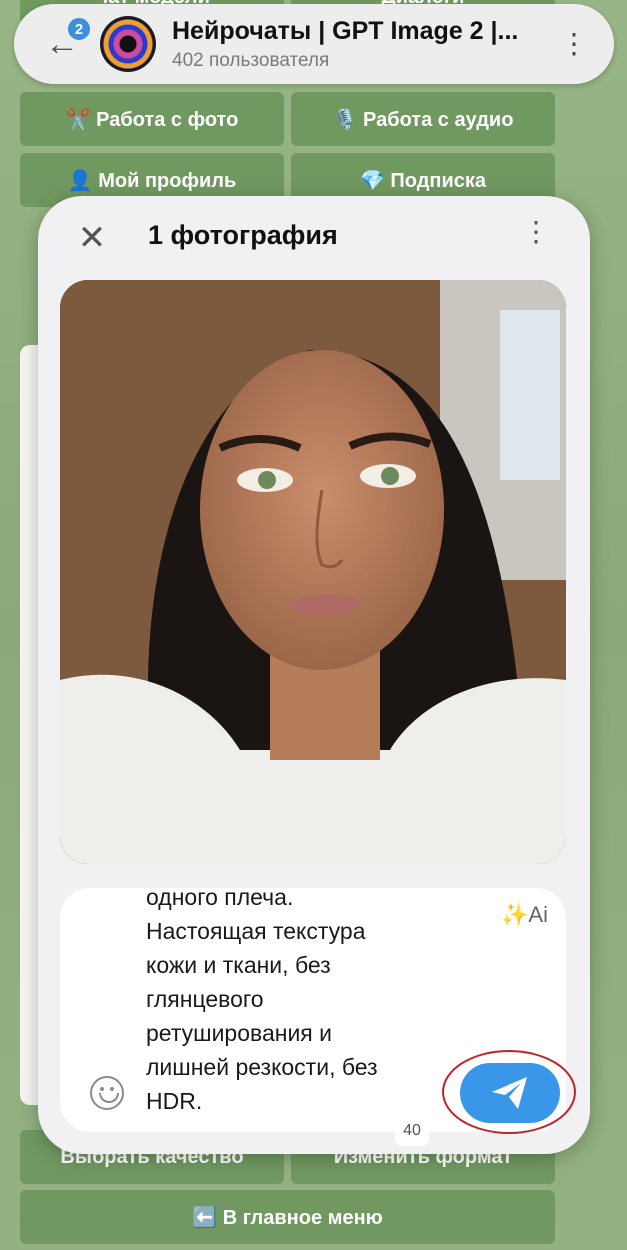 Image resolution: width=627 pixels, height=1250 pixels. Describe the element at coordinates (423, 180) in the screenshot. I see `keyboard-button-label: 💎 Подписка` at that location.